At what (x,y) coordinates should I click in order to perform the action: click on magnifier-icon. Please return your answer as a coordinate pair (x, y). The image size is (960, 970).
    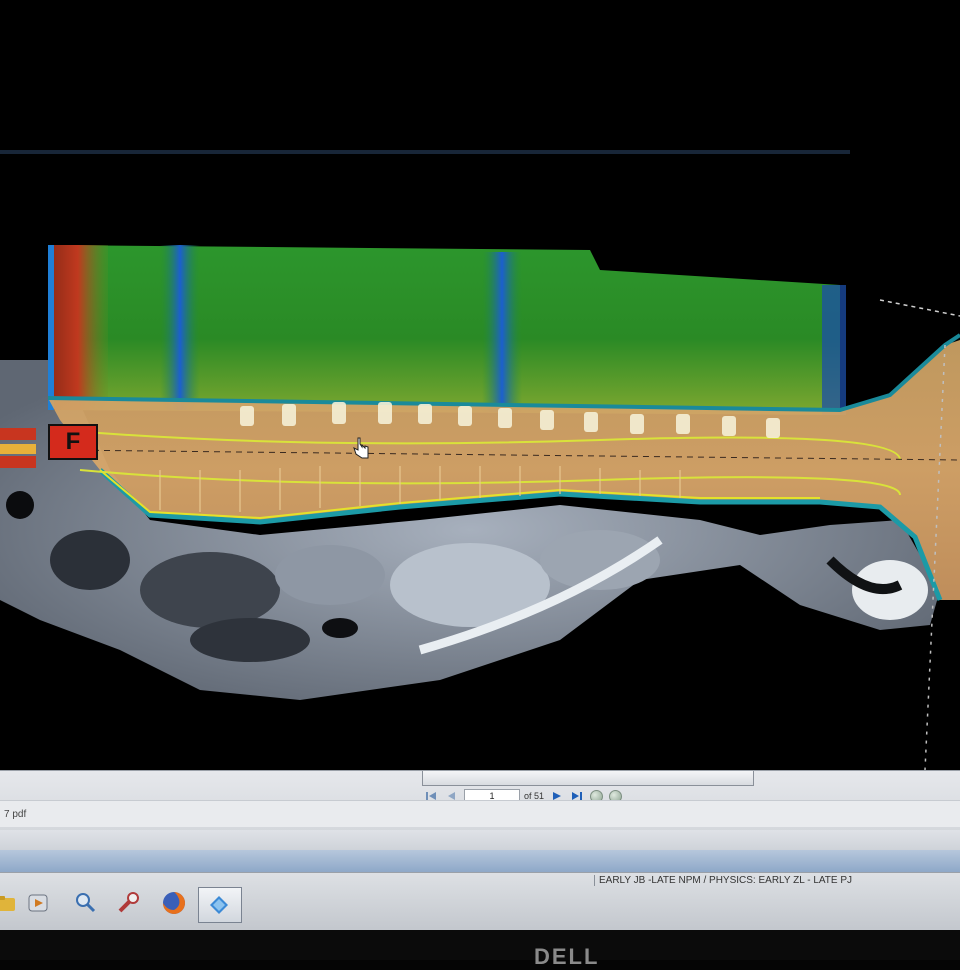
    Looking at the image, I should click on (86, 903).